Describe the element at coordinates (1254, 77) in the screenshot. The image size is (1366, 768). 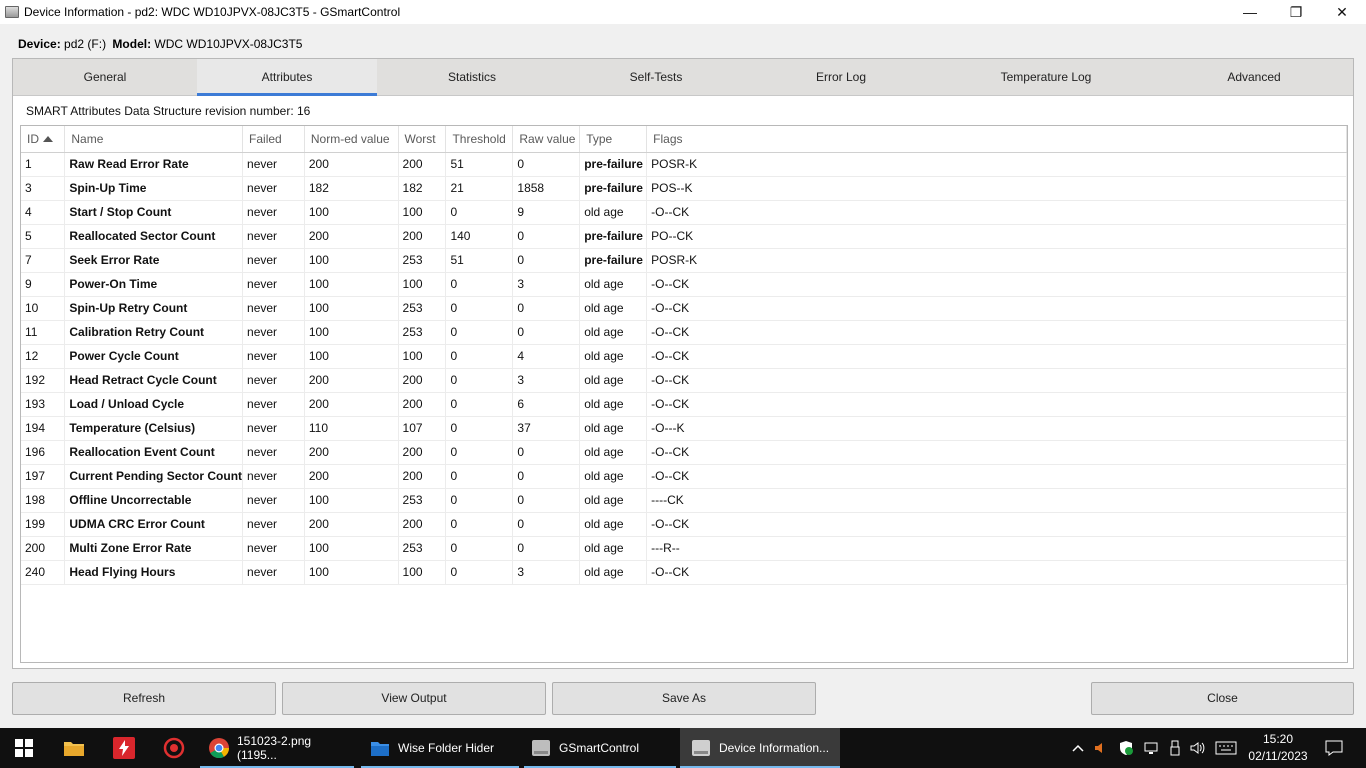
I see `tab-advanced: Advanced` at that location.